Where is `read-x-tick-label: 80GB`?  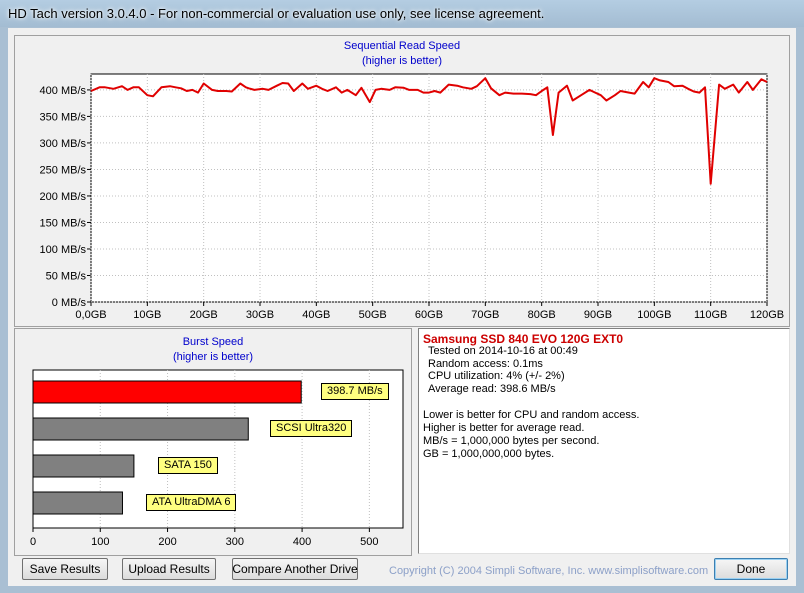
read-x-tick-label: 80GB is located at coordinates (542, 315).